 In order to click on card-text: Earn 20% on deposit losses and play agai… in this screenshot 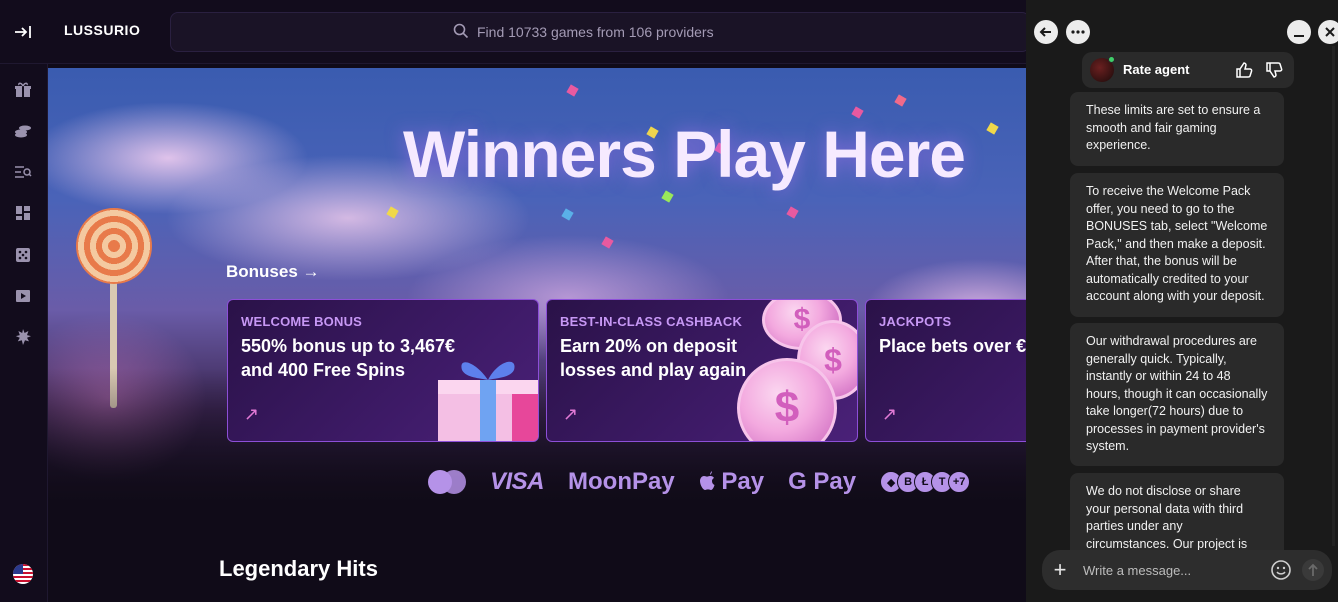, I will do `click(653, 358)`.